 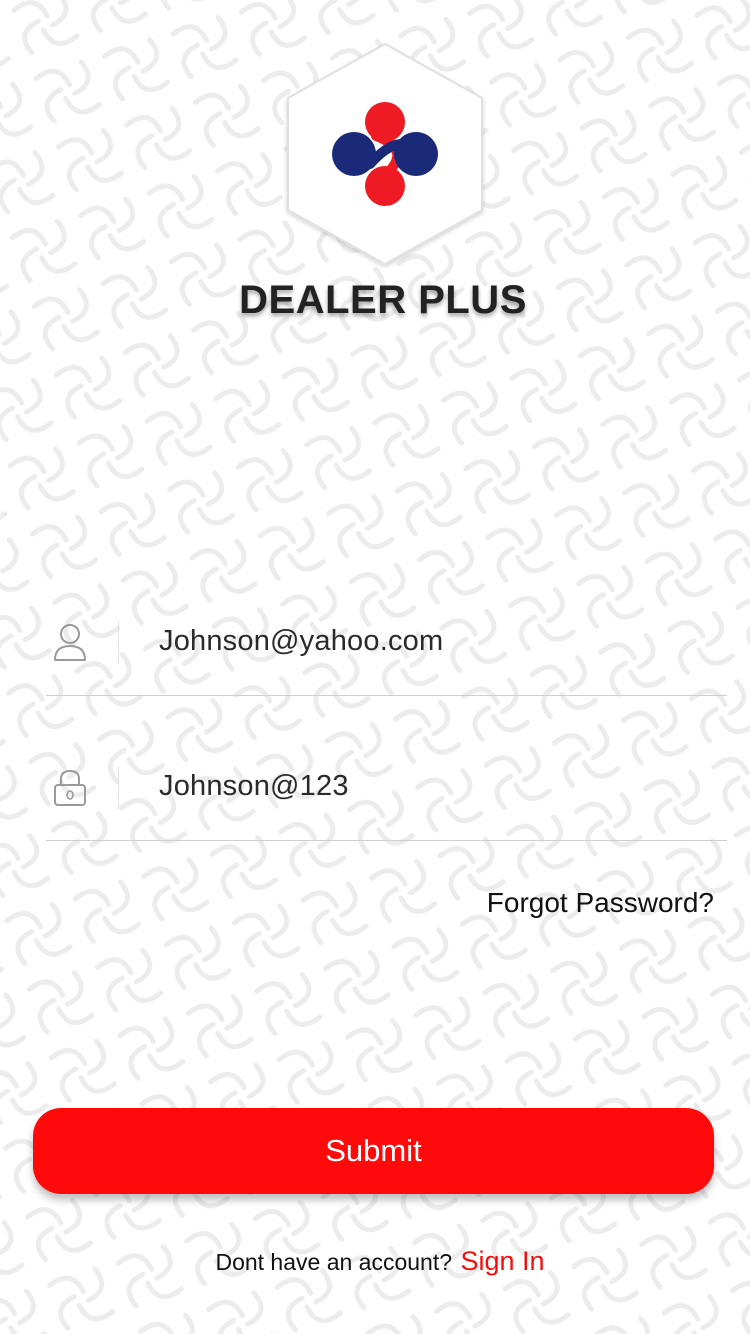 I want to click on user-icon, so click(x=70, y=642).